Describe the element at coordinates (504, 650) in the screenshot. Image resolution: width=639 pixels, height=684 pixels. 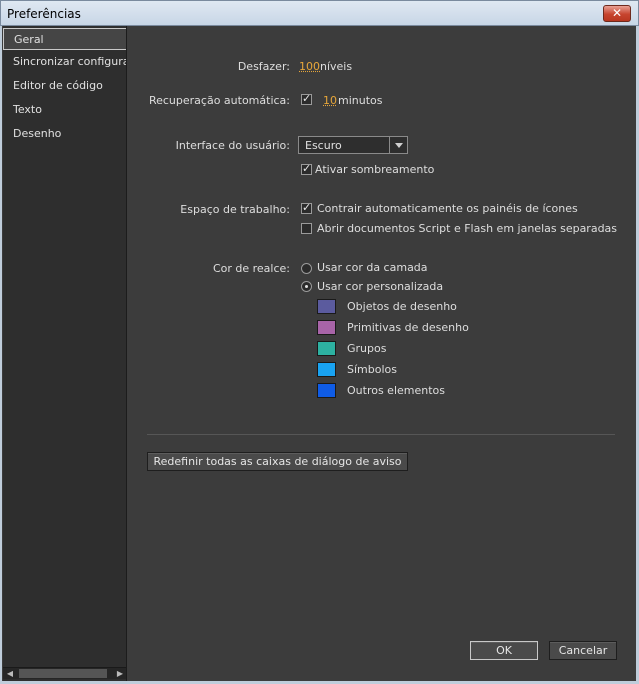
I see `ok-button: OK` at that location.